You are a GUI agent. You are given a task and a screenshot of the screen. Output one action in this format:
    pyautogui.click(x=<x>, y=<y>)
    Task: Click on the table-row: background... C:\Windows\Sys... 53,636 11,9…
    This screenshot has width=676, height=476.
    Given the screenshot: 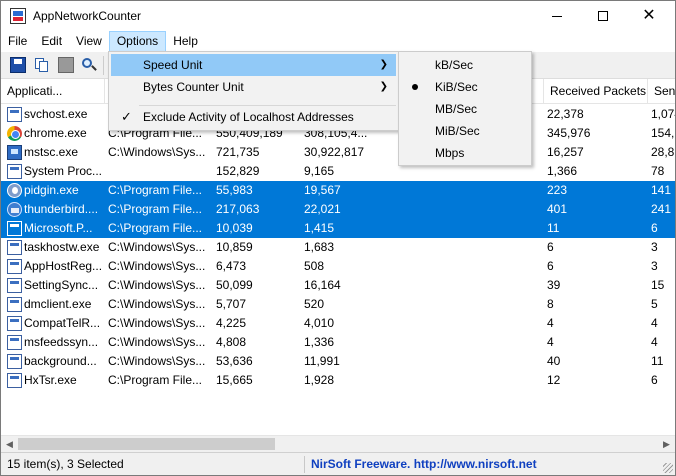 What is the action you would take?
    pyautogui.click(x=338, y=361)
    